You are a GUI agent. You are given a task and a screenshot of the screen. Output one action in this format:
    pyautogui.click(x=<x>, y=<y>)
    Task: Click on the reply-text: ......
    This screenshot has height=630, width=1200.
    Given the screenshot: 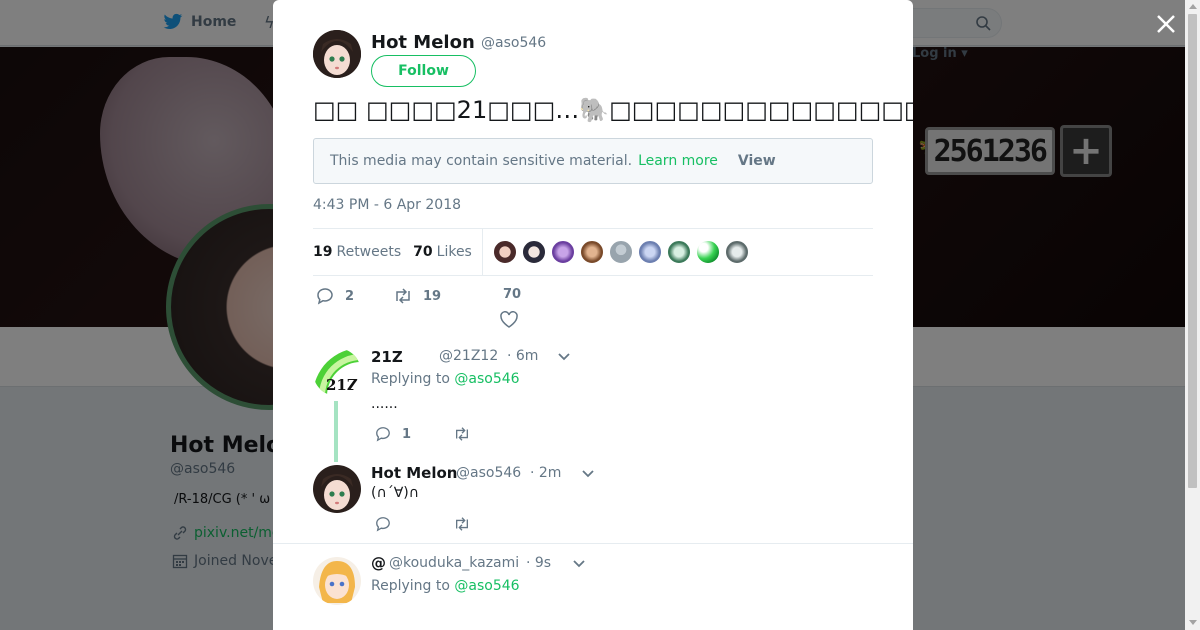 What is the action you would take?
    pyautogui.click(x=384, y=404)
    